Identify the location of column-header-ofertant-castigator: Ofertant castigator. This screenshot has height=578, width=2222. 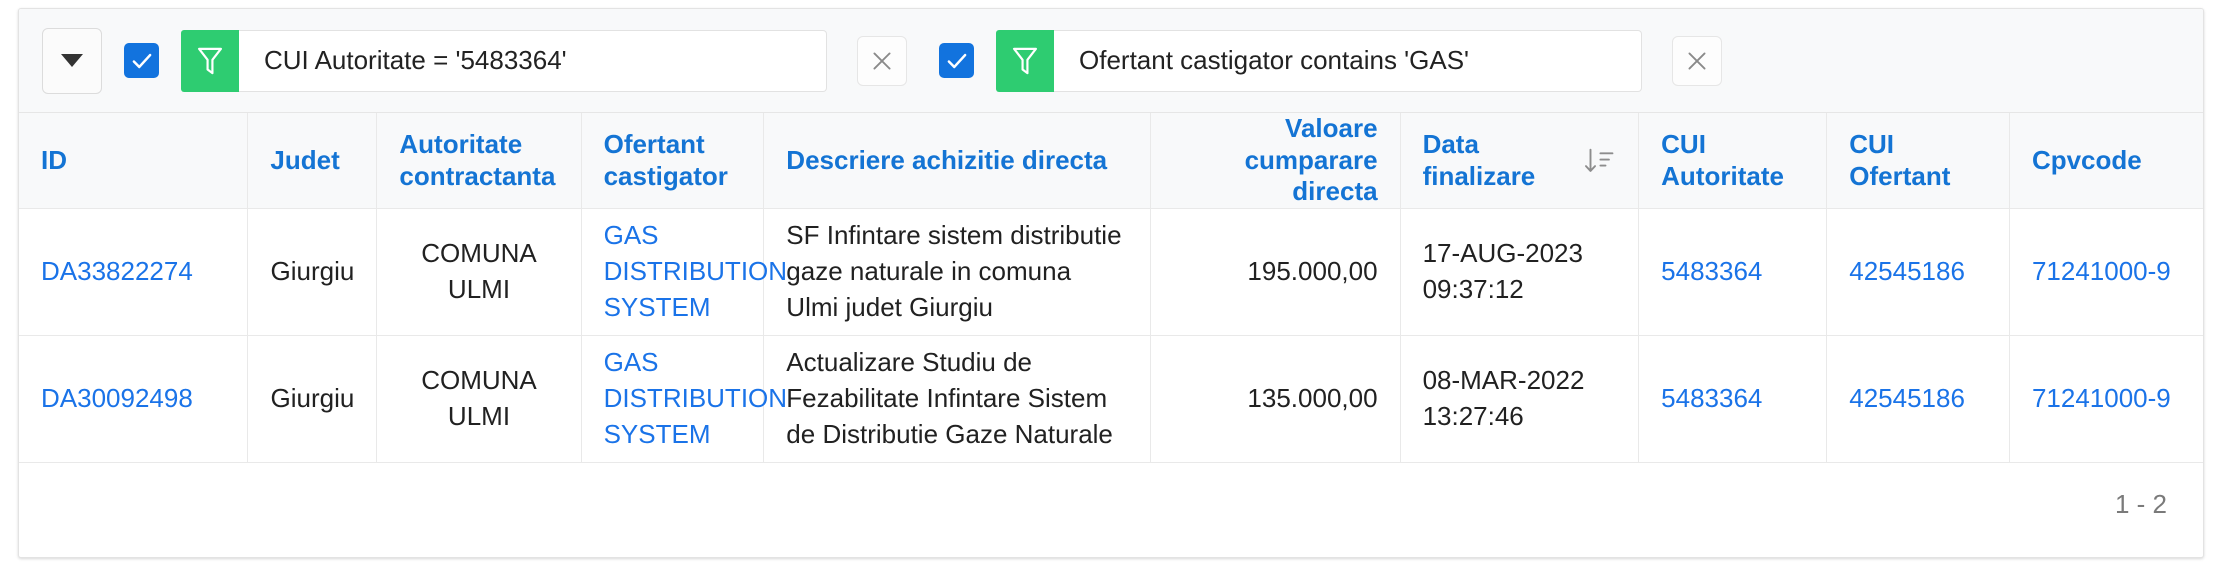
(673, 161).